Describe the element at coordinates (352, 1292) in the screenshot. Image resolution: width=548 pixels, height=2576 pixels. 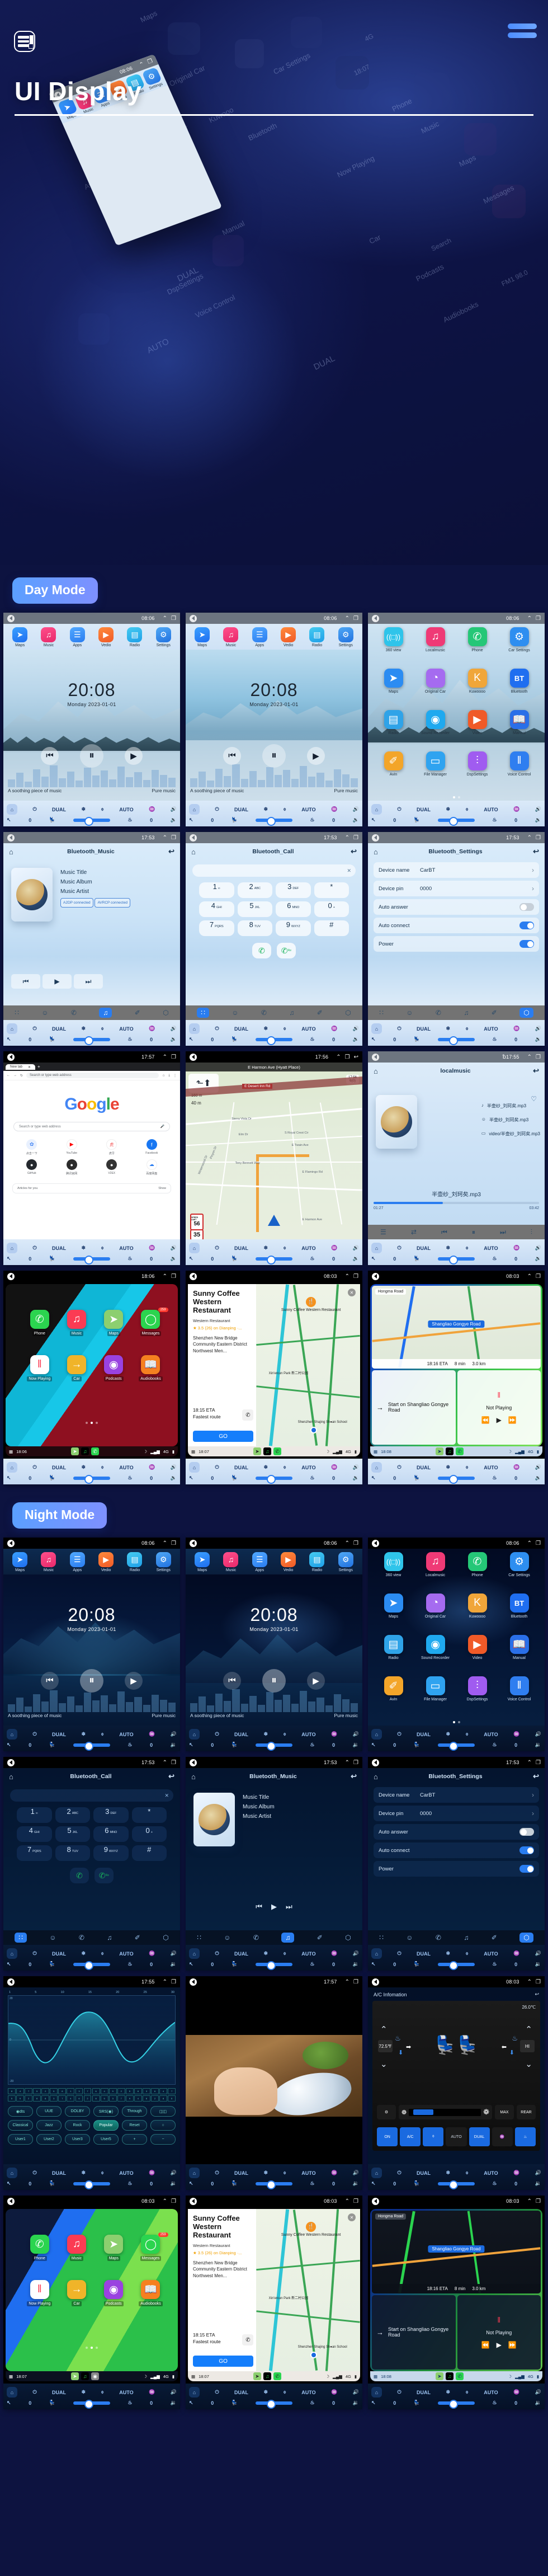
I see `close-icon: ✕` at that location.